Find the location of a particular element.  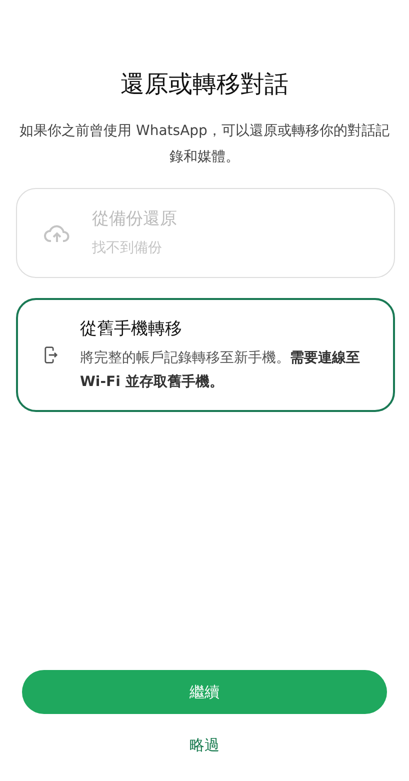

continue-button: 繼續 is located at coordinates (204, 692).